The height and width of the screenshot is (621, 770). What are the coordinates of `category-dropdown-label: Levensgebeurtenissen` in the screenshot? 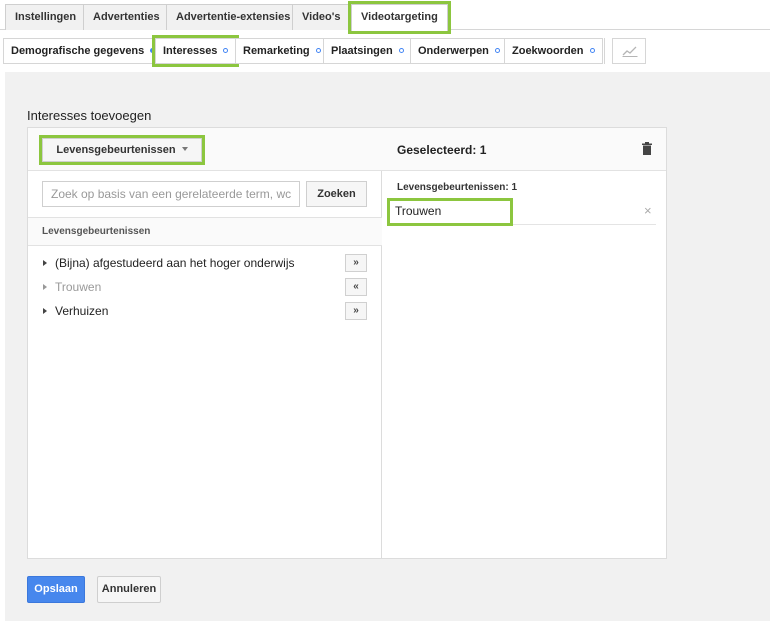 It's located at (116, 150).